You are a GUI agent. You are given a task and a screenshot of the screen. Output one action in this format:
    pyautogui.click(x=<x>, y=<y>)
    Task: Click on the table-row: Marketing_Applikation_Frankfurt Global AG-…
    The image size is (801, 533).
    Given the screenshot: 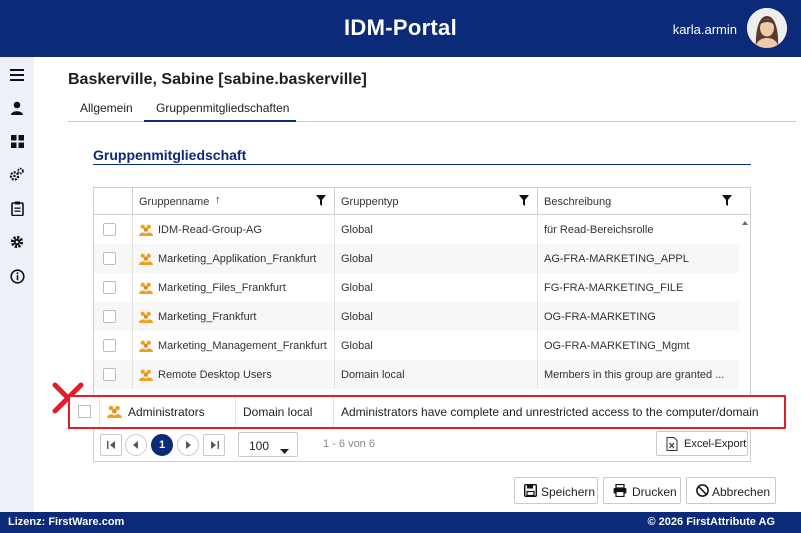 What is the action you would take?
    pyautogui.click(x=416, y=258)
    